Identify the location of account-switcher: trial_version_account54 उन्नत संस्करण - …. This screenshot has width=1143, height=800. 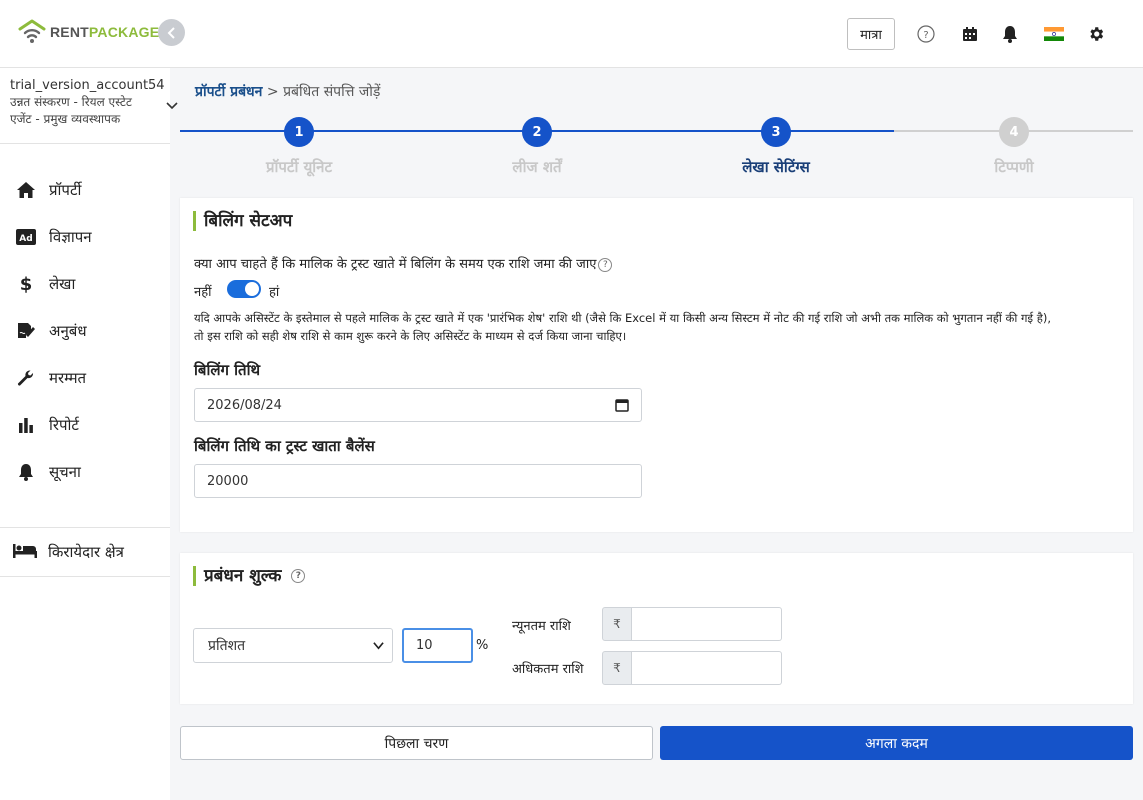
(89, 106).